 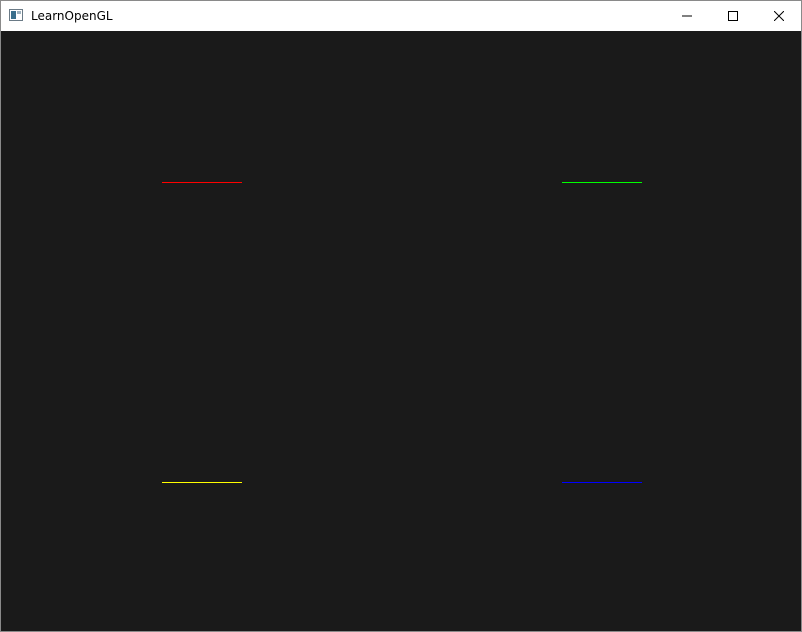 I want to click on minimize-button, so click(x=687, y=16).